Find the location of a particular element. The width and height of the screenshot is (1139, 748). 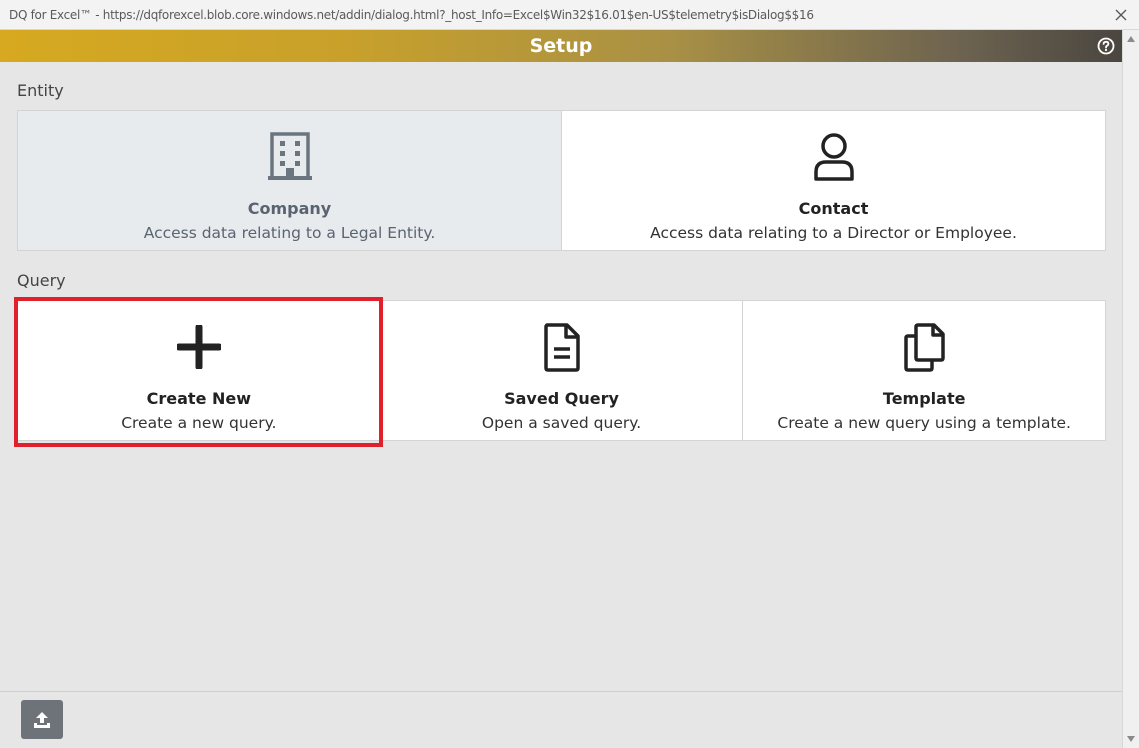

create-new-tile: Create New Create a new query. is located at coordinates (199, 370).